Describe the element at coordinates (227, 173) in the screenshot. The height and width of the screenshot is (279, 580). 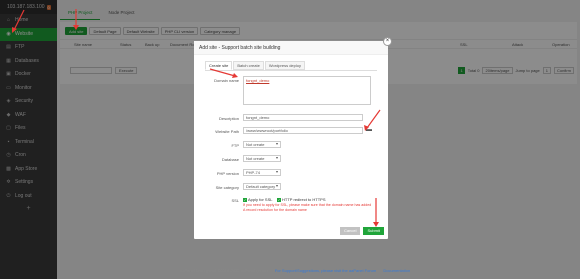
I see `php-version-label: PHP version` at that location.